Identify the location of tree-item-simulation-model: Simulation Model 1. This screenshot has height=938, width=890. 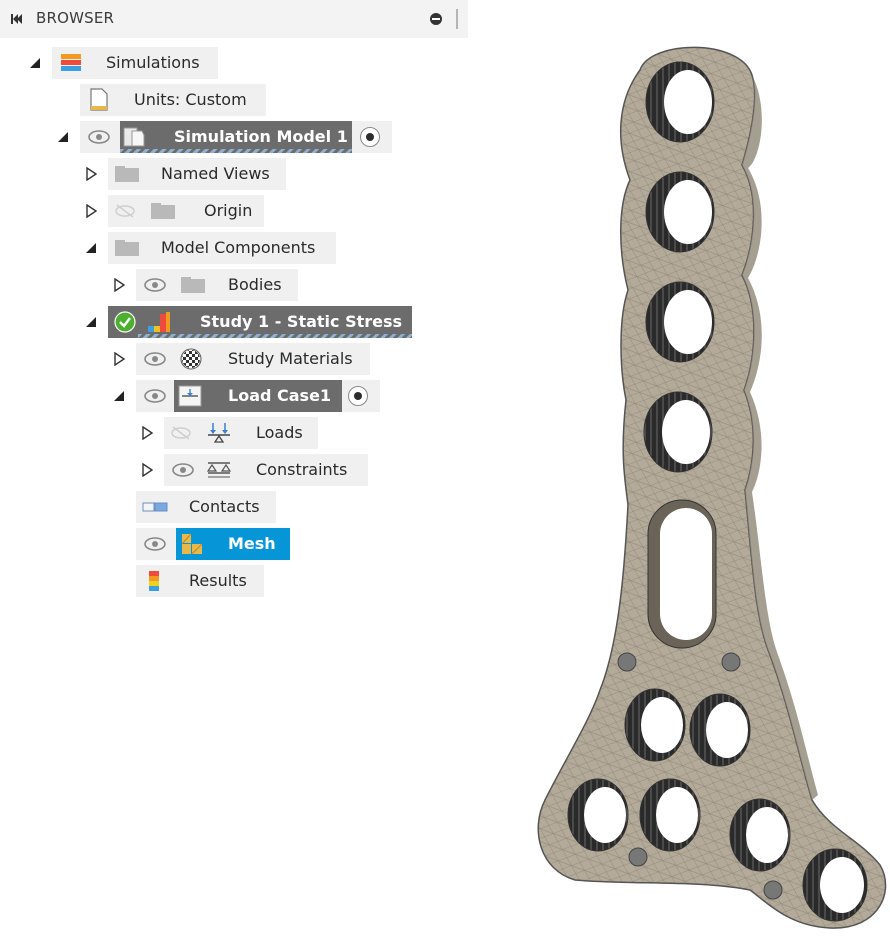
(236, 137).